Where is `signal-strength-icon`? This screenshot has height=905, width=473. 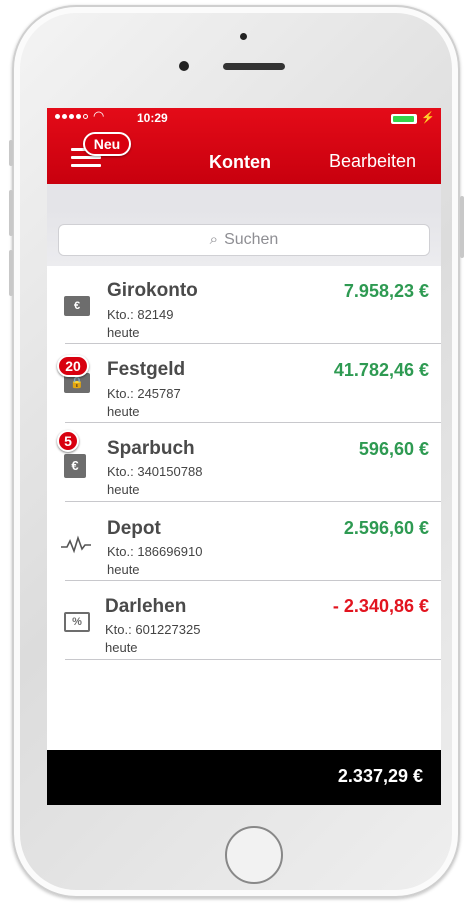 signal-strength-icon is located at coordinates (71, 116).